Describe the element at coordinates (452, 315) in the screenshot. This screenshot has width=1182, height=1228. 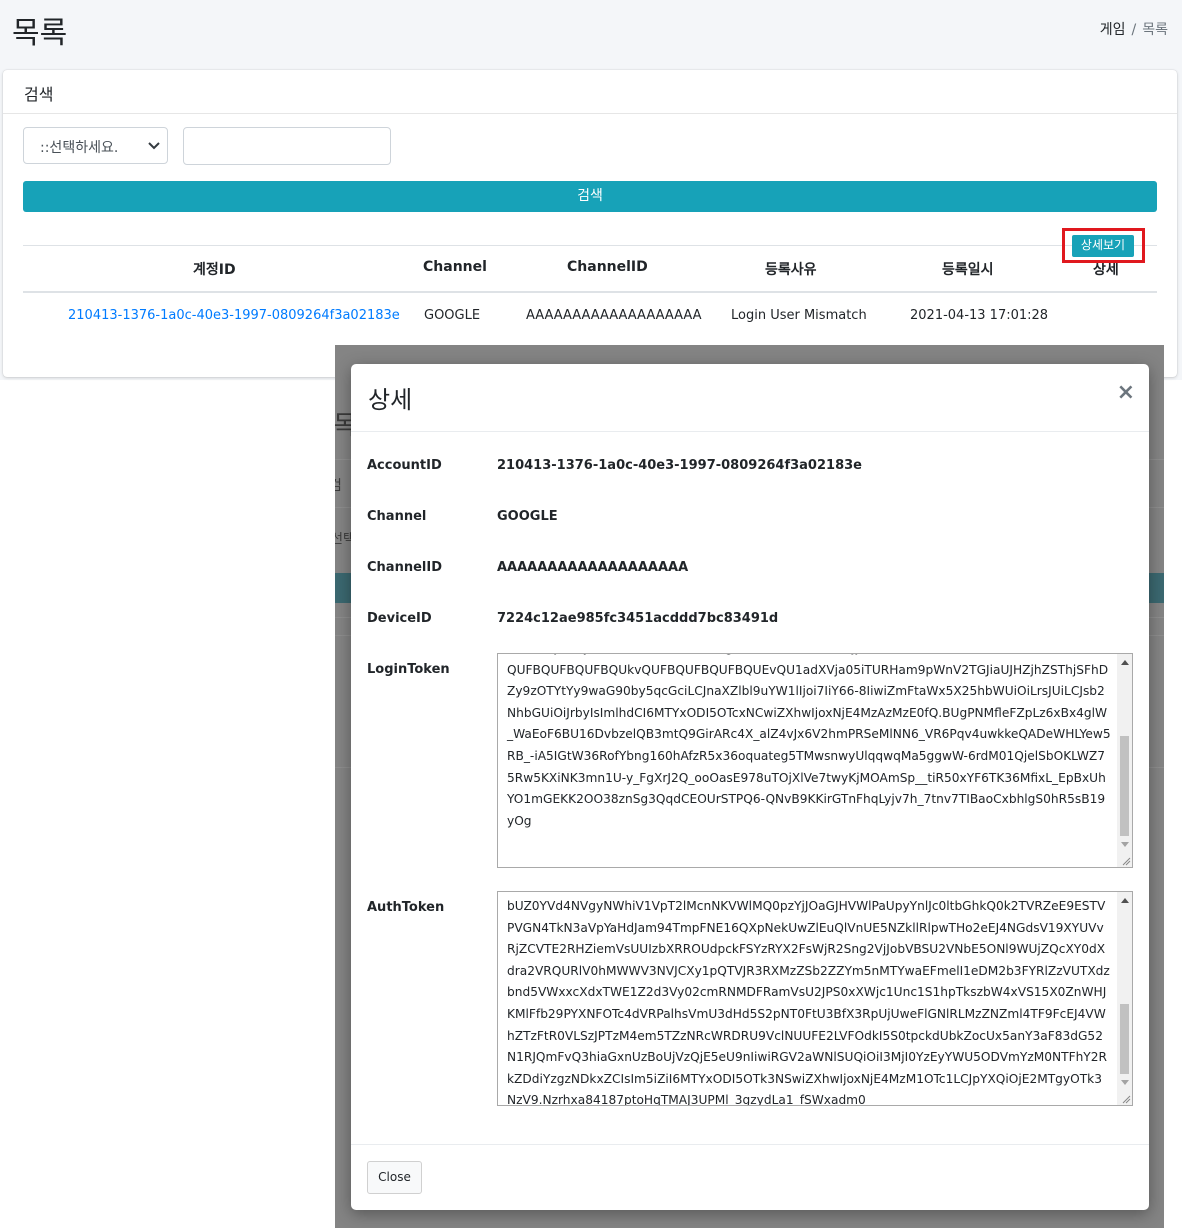
I see `cell-channel: GOOGLE` at that location.